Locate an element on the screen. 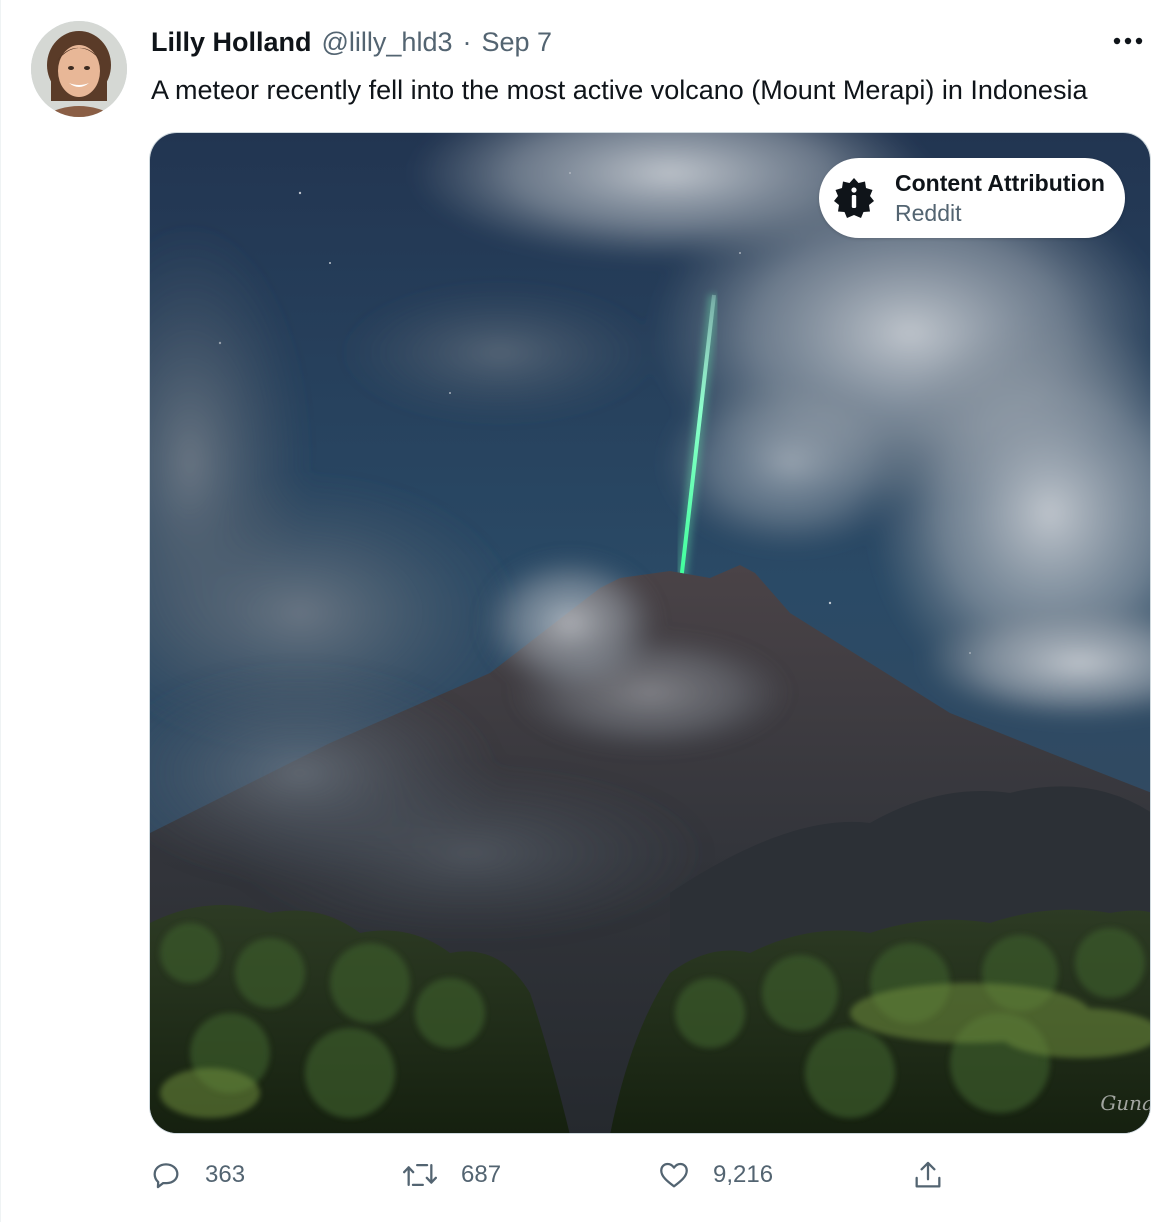 This screenshot has height=1222, width=1176. avatar-image is located at coordinates (79, 69).